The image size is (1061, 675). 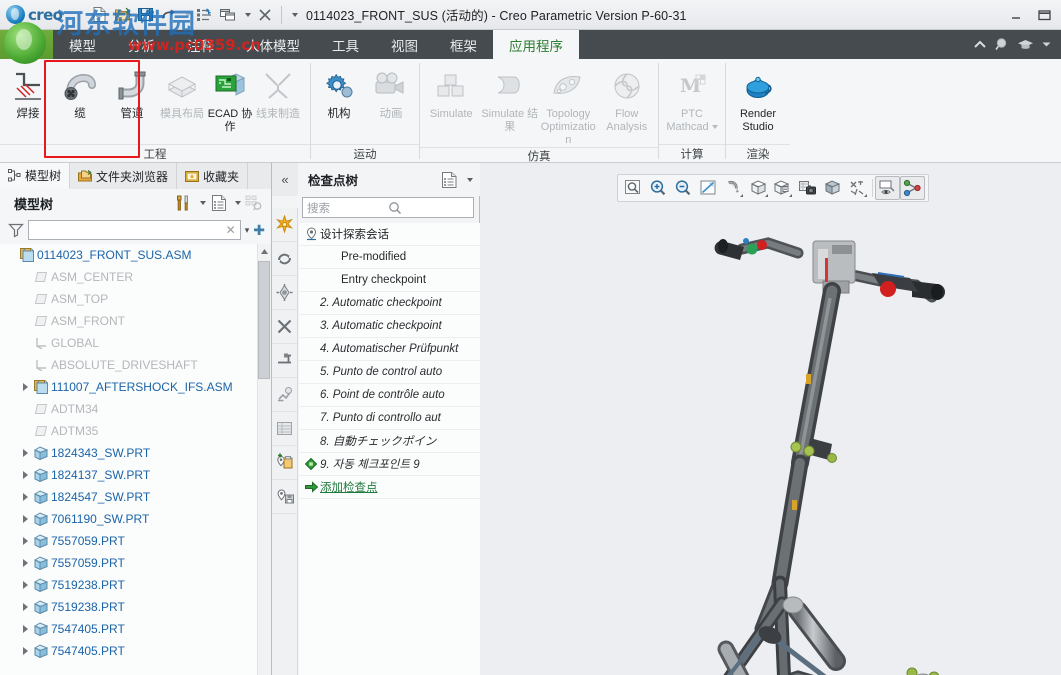 I want to click on model-tree-row: ADTM34, so click(x=135, y=409).